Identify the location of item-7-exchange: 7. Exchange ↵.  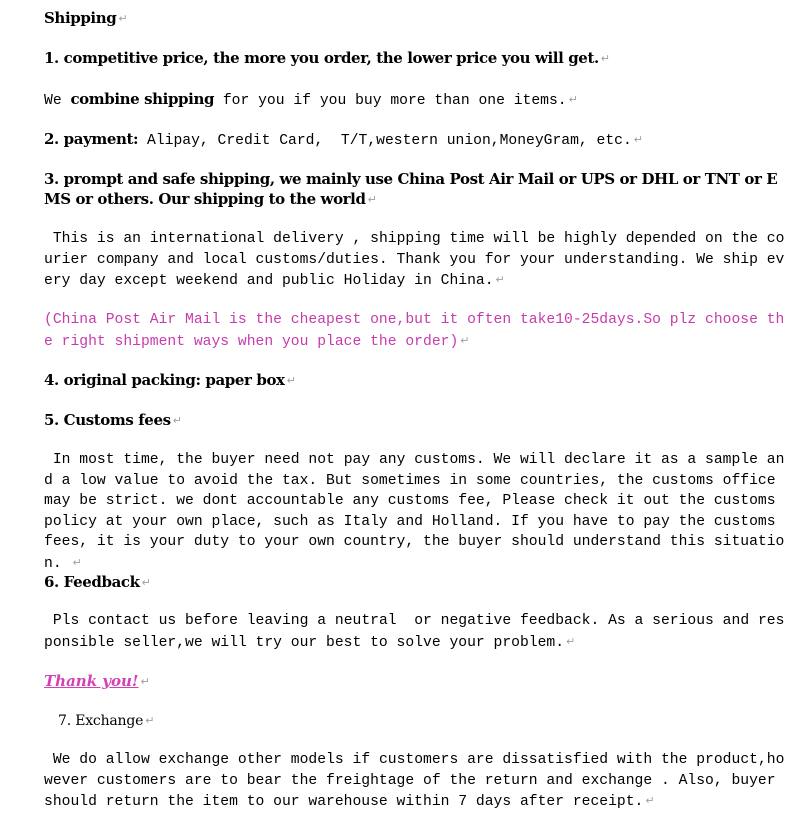
(416, 721).